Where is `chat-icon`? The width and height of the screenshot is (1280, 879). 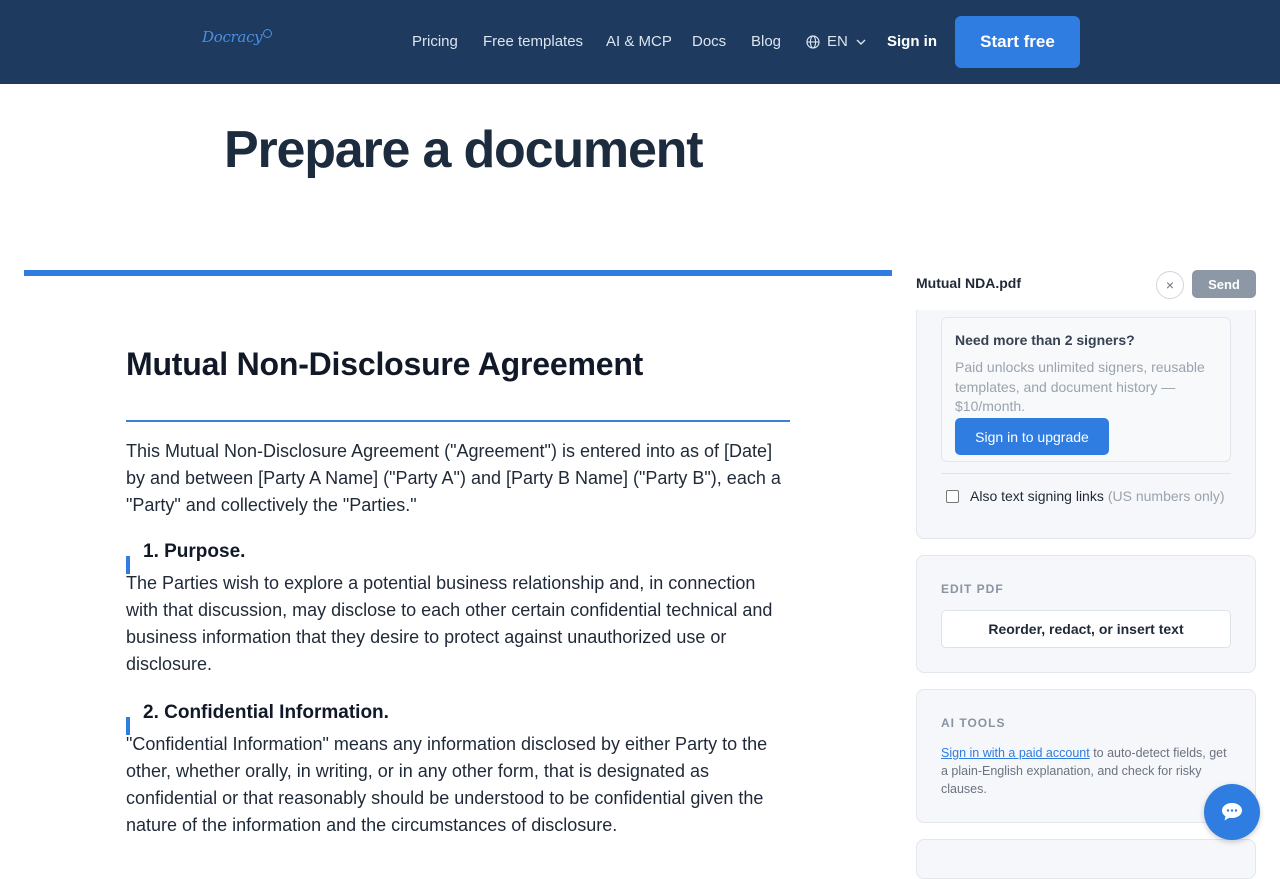 chat-icon is located at coordinates (1232, 812).